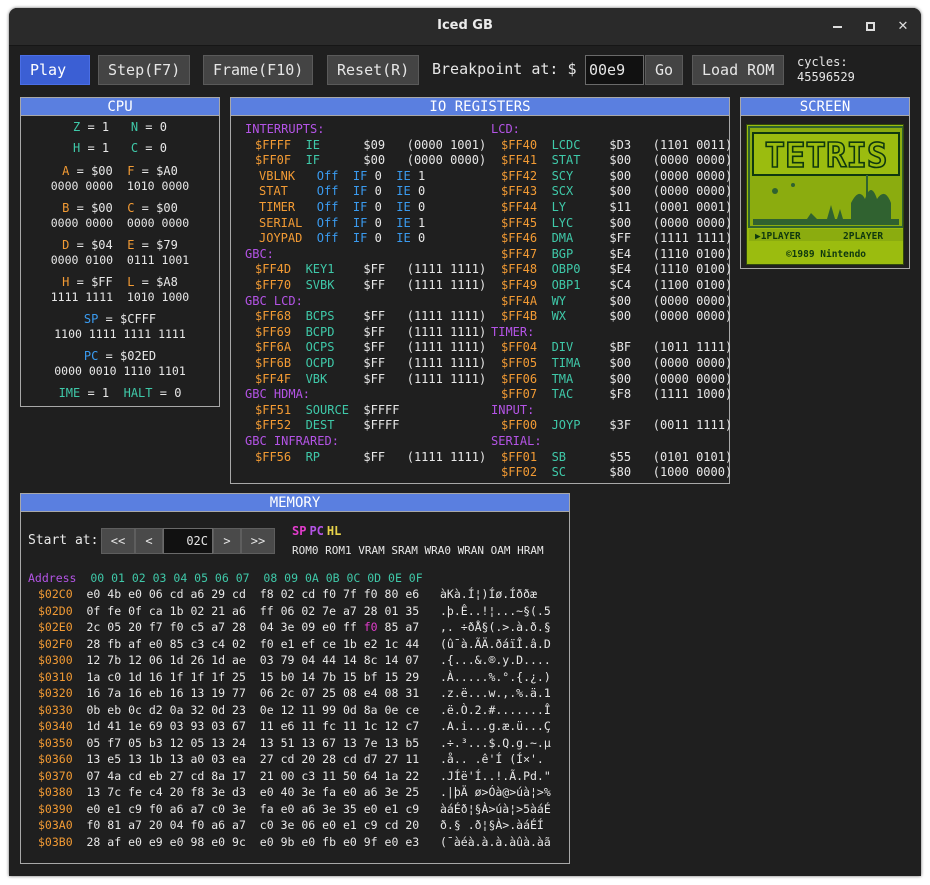 The width and height of the screenshot is (930, 885). Describe the element at coordinates (526, 144) in the screenshot. I see `io-address: $FF40` at that location.